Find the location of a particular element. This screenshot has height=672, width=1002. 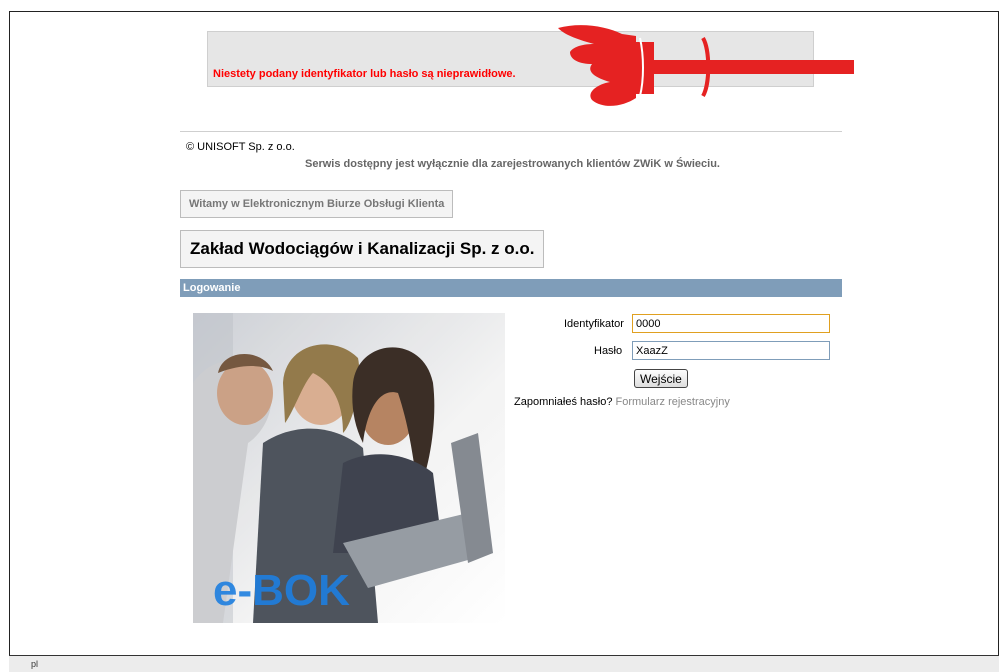

login-submit-button: Wejście is located at coordinates (661, 378).